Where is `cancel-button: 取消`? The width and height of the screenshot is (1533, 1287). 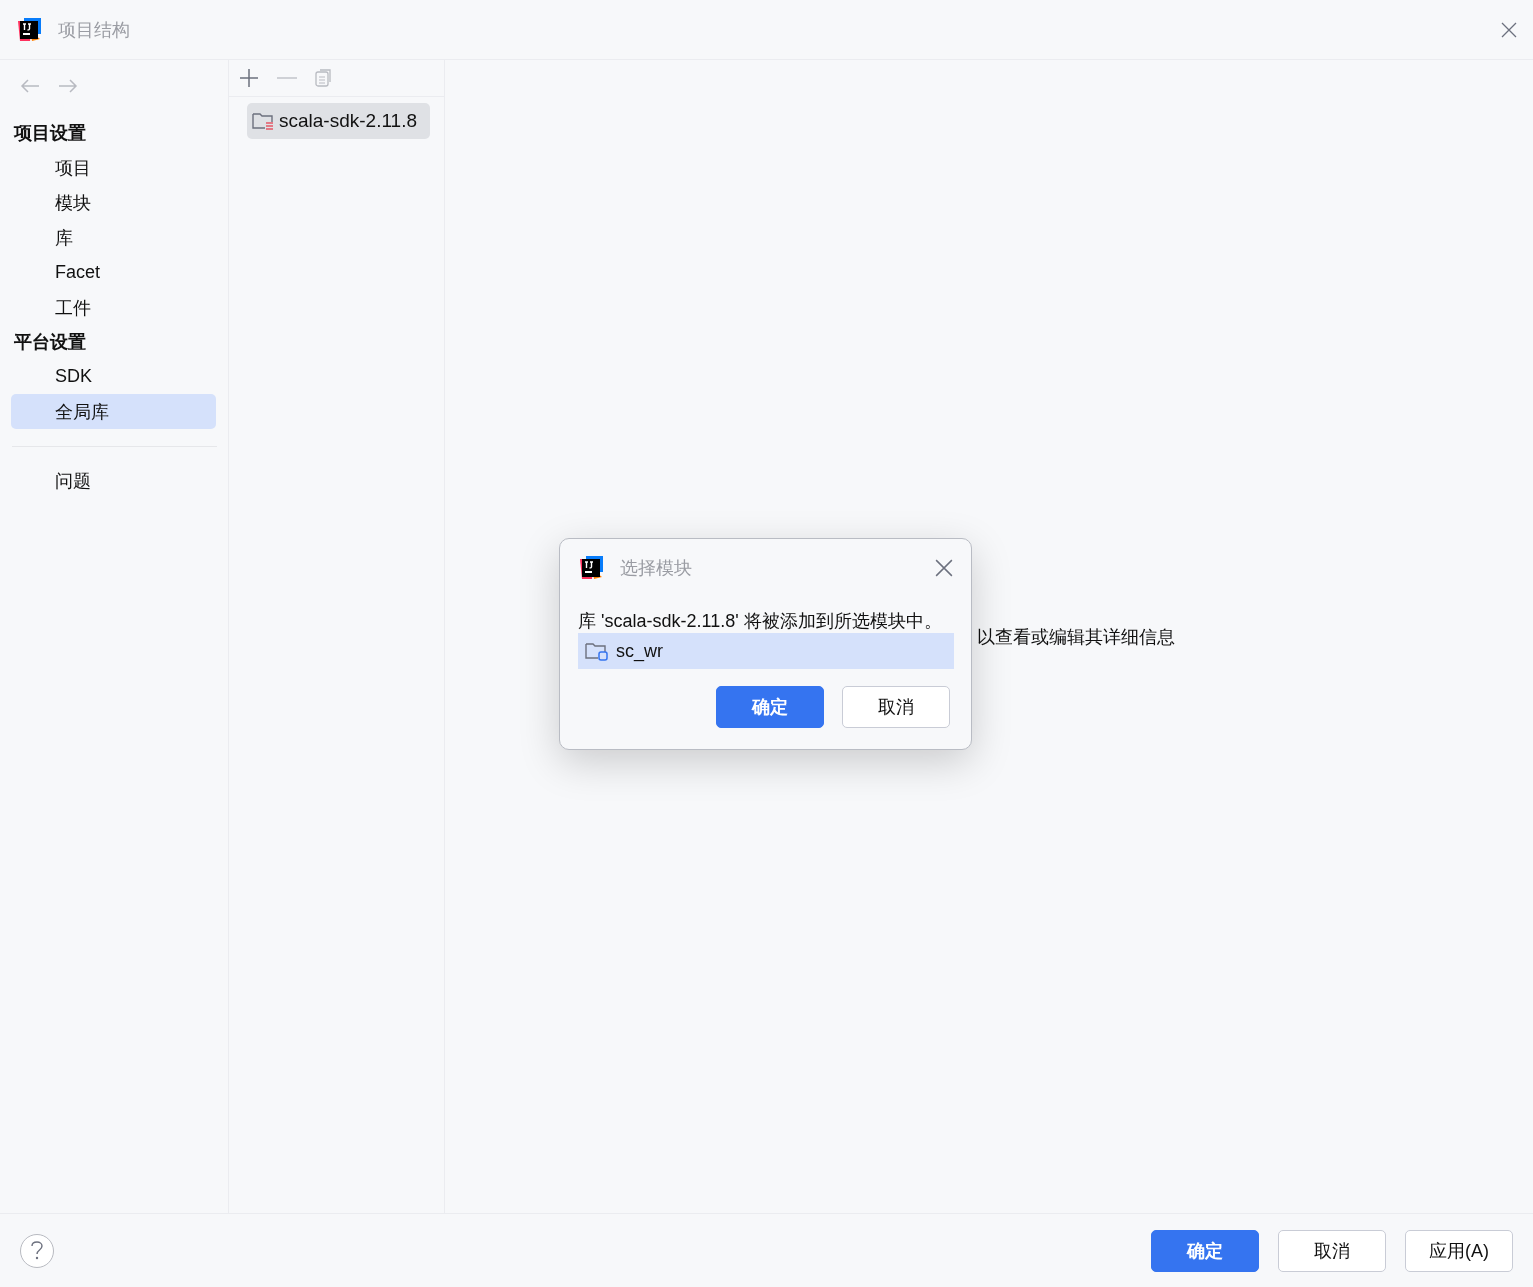
cancel-button: 取消 is located at coordinates (896, 707).